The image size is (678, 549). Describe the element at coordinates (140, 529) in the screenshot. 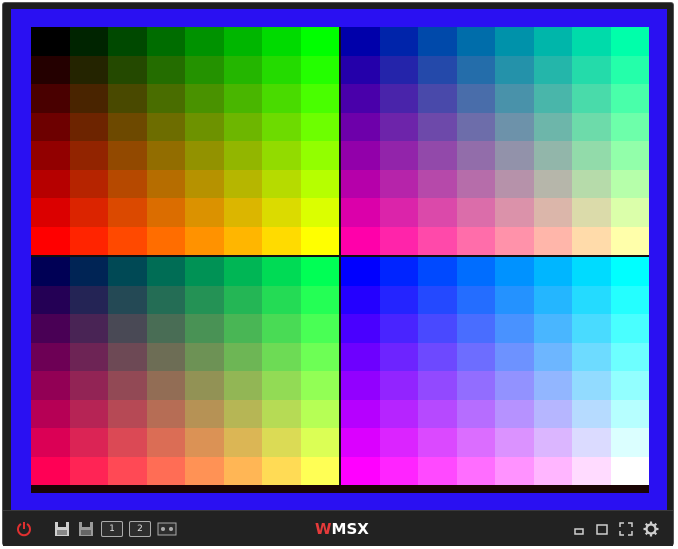

I see `drive-2-button: 2` at that location.